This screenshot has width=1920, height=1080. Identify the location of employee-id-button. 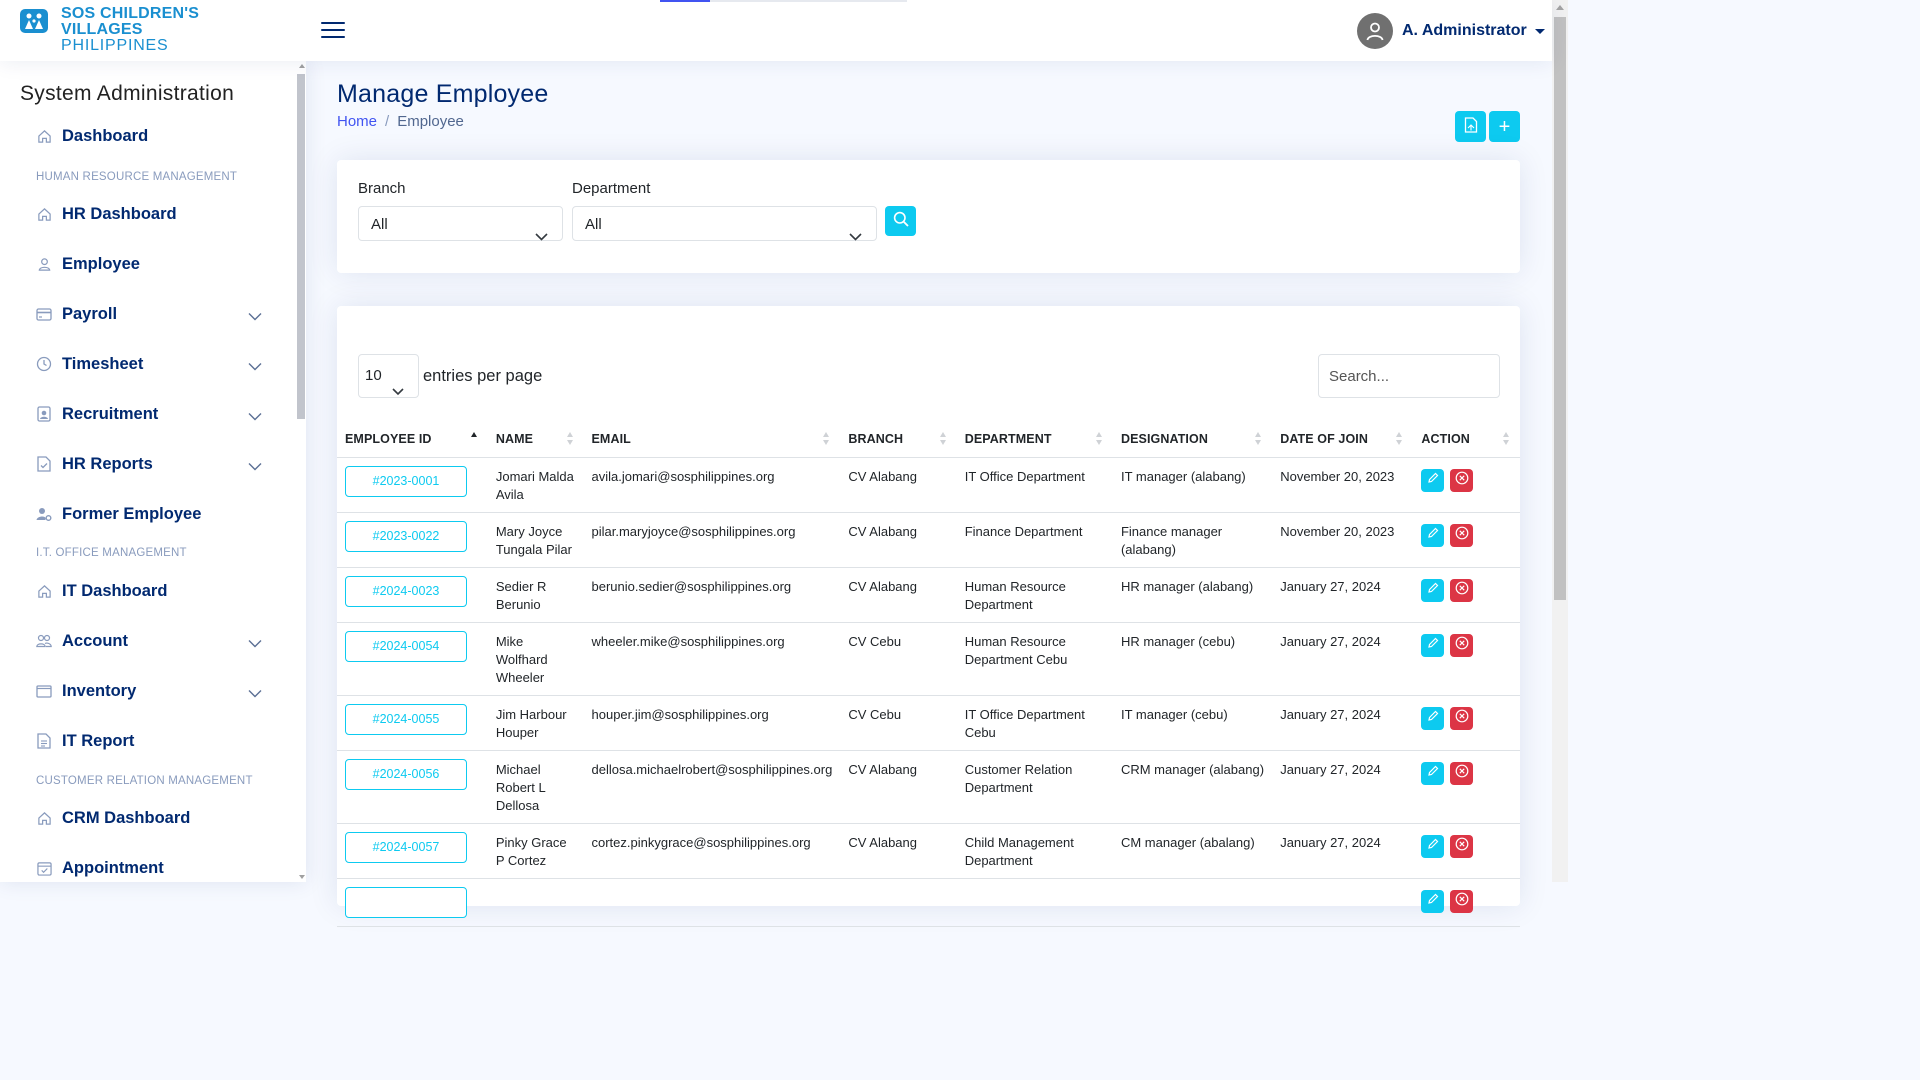
(406, 902).